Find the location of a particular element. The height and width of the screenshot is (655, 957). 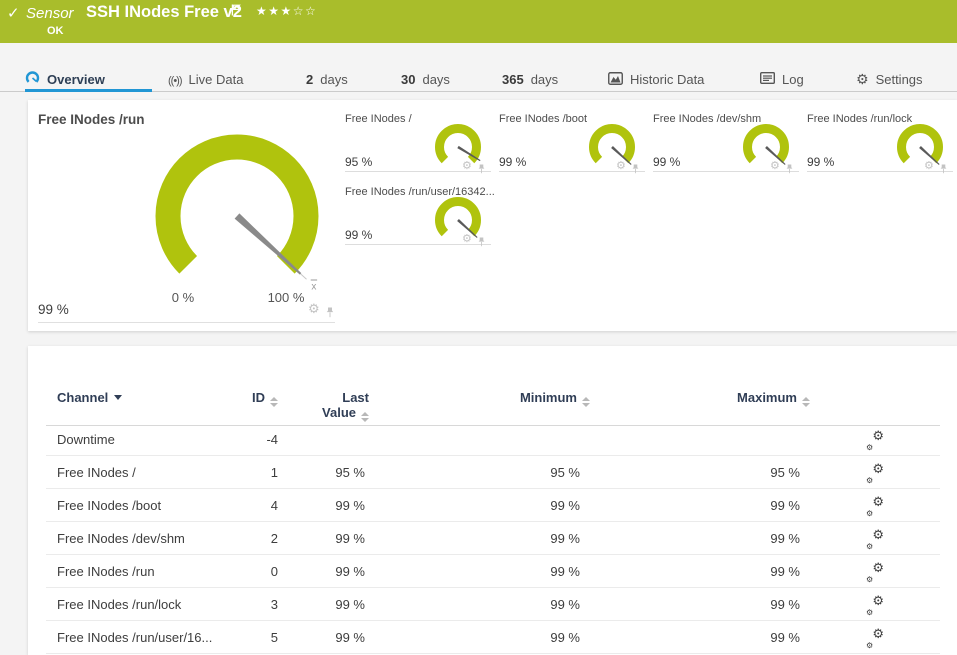

tab-historic-data: Historic Data is located at coordinates (656, 79).